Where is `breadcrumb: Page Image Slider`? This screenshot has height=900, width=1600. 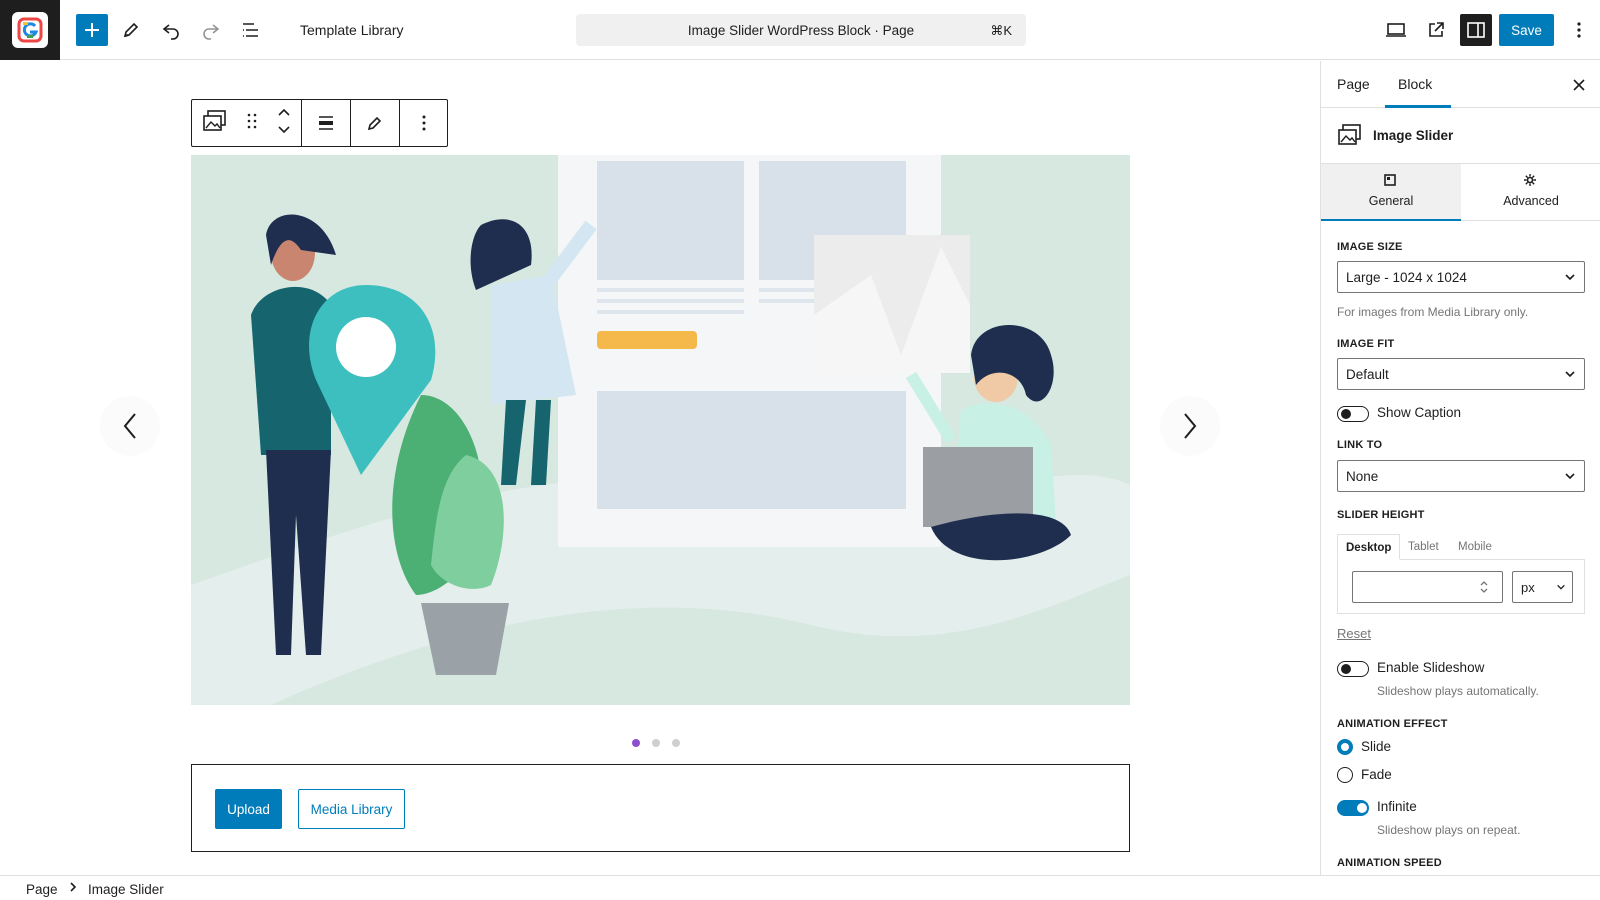
breadcrumb: Page Image Slider is located at coordinates (800, 887).